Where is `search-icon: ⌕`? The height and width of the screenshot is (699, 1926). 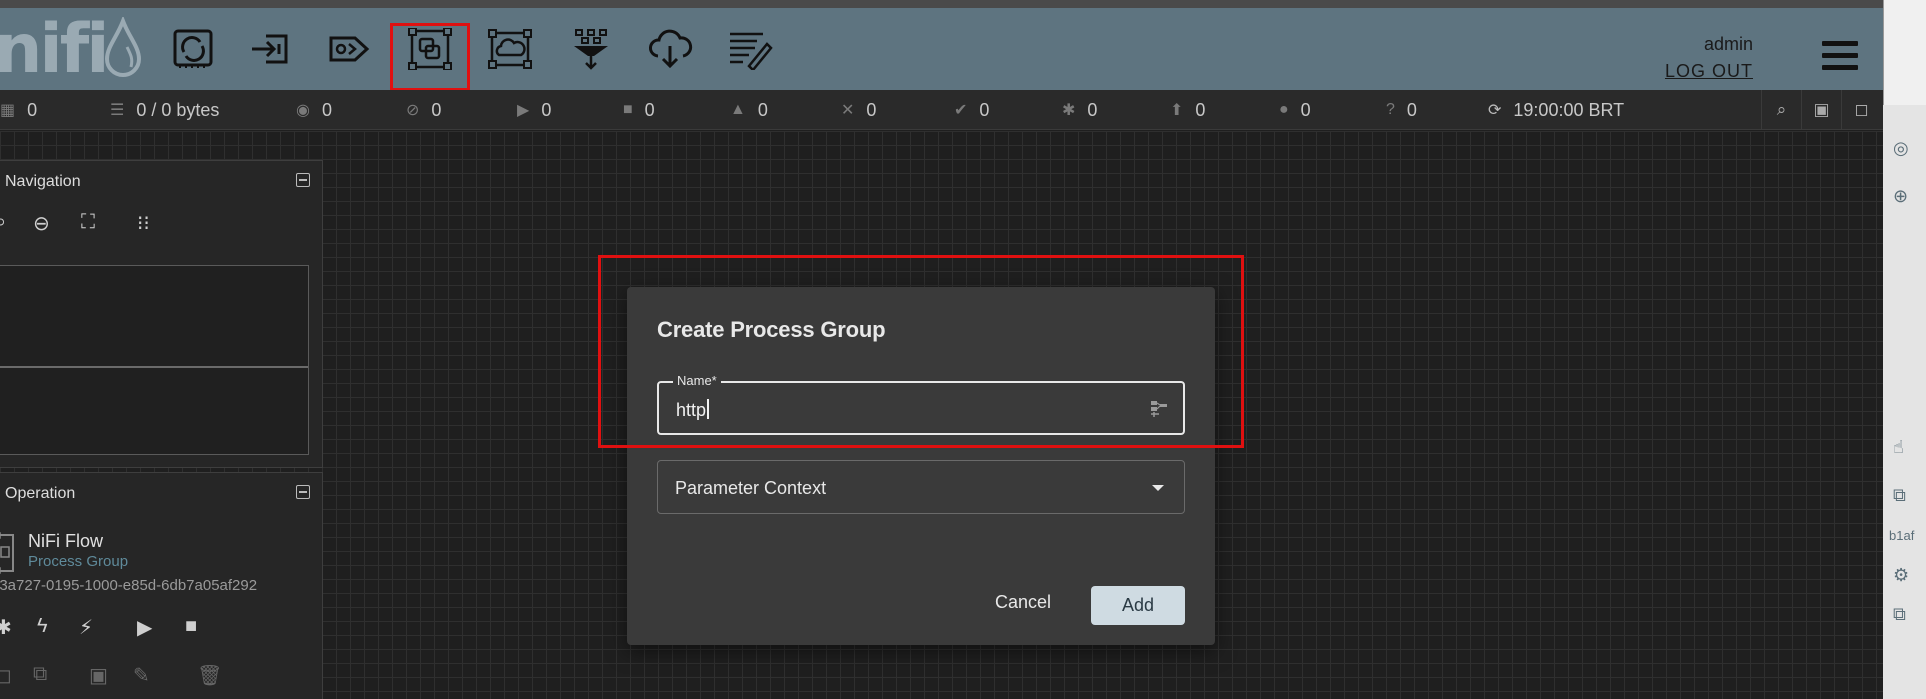 search-icon: ⌕ is located at coordinates (1781, 109).